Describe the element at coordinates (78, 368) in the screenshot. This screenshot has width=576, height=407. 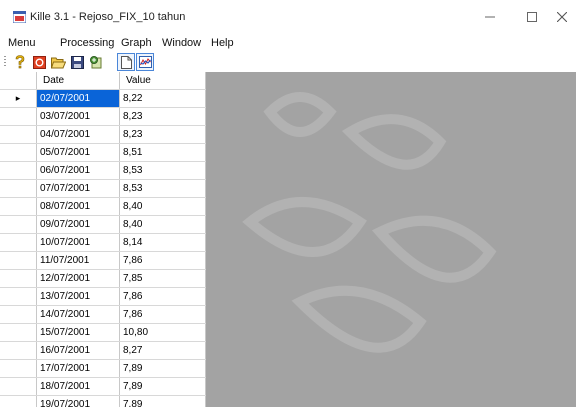
I see `date-cell: 17/07/2001` at that location.